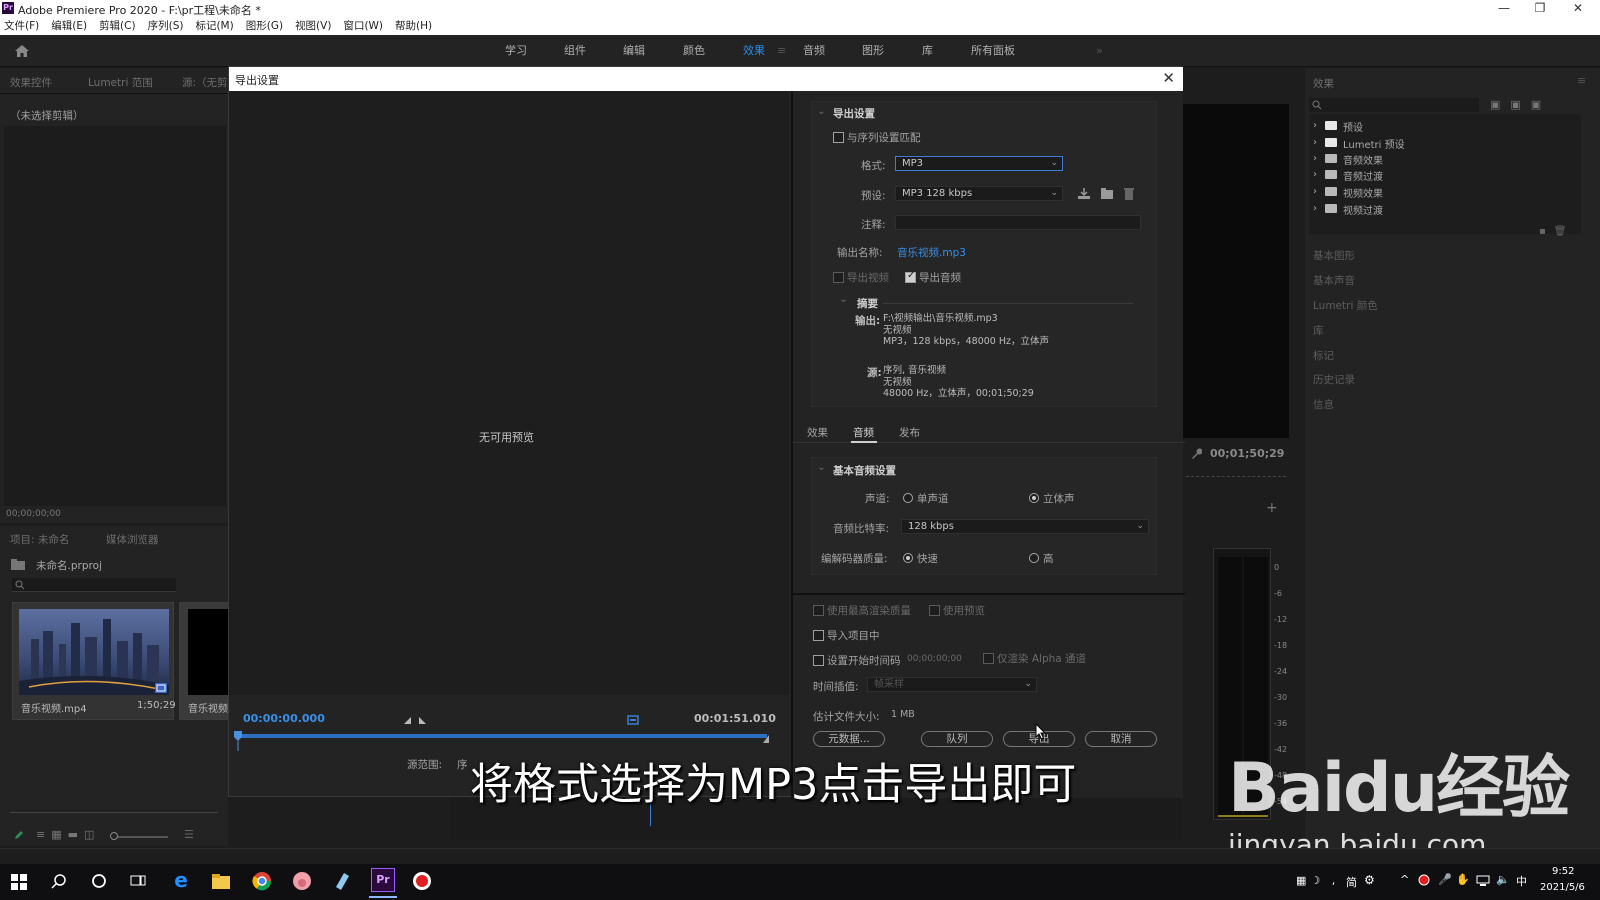 Image resolution: width=1600 pixels, height=900 pixels. Describe the element at coordinates (1334, 280) in the screenshot. I see `panel-essential-sound: 基本声音` at that location.